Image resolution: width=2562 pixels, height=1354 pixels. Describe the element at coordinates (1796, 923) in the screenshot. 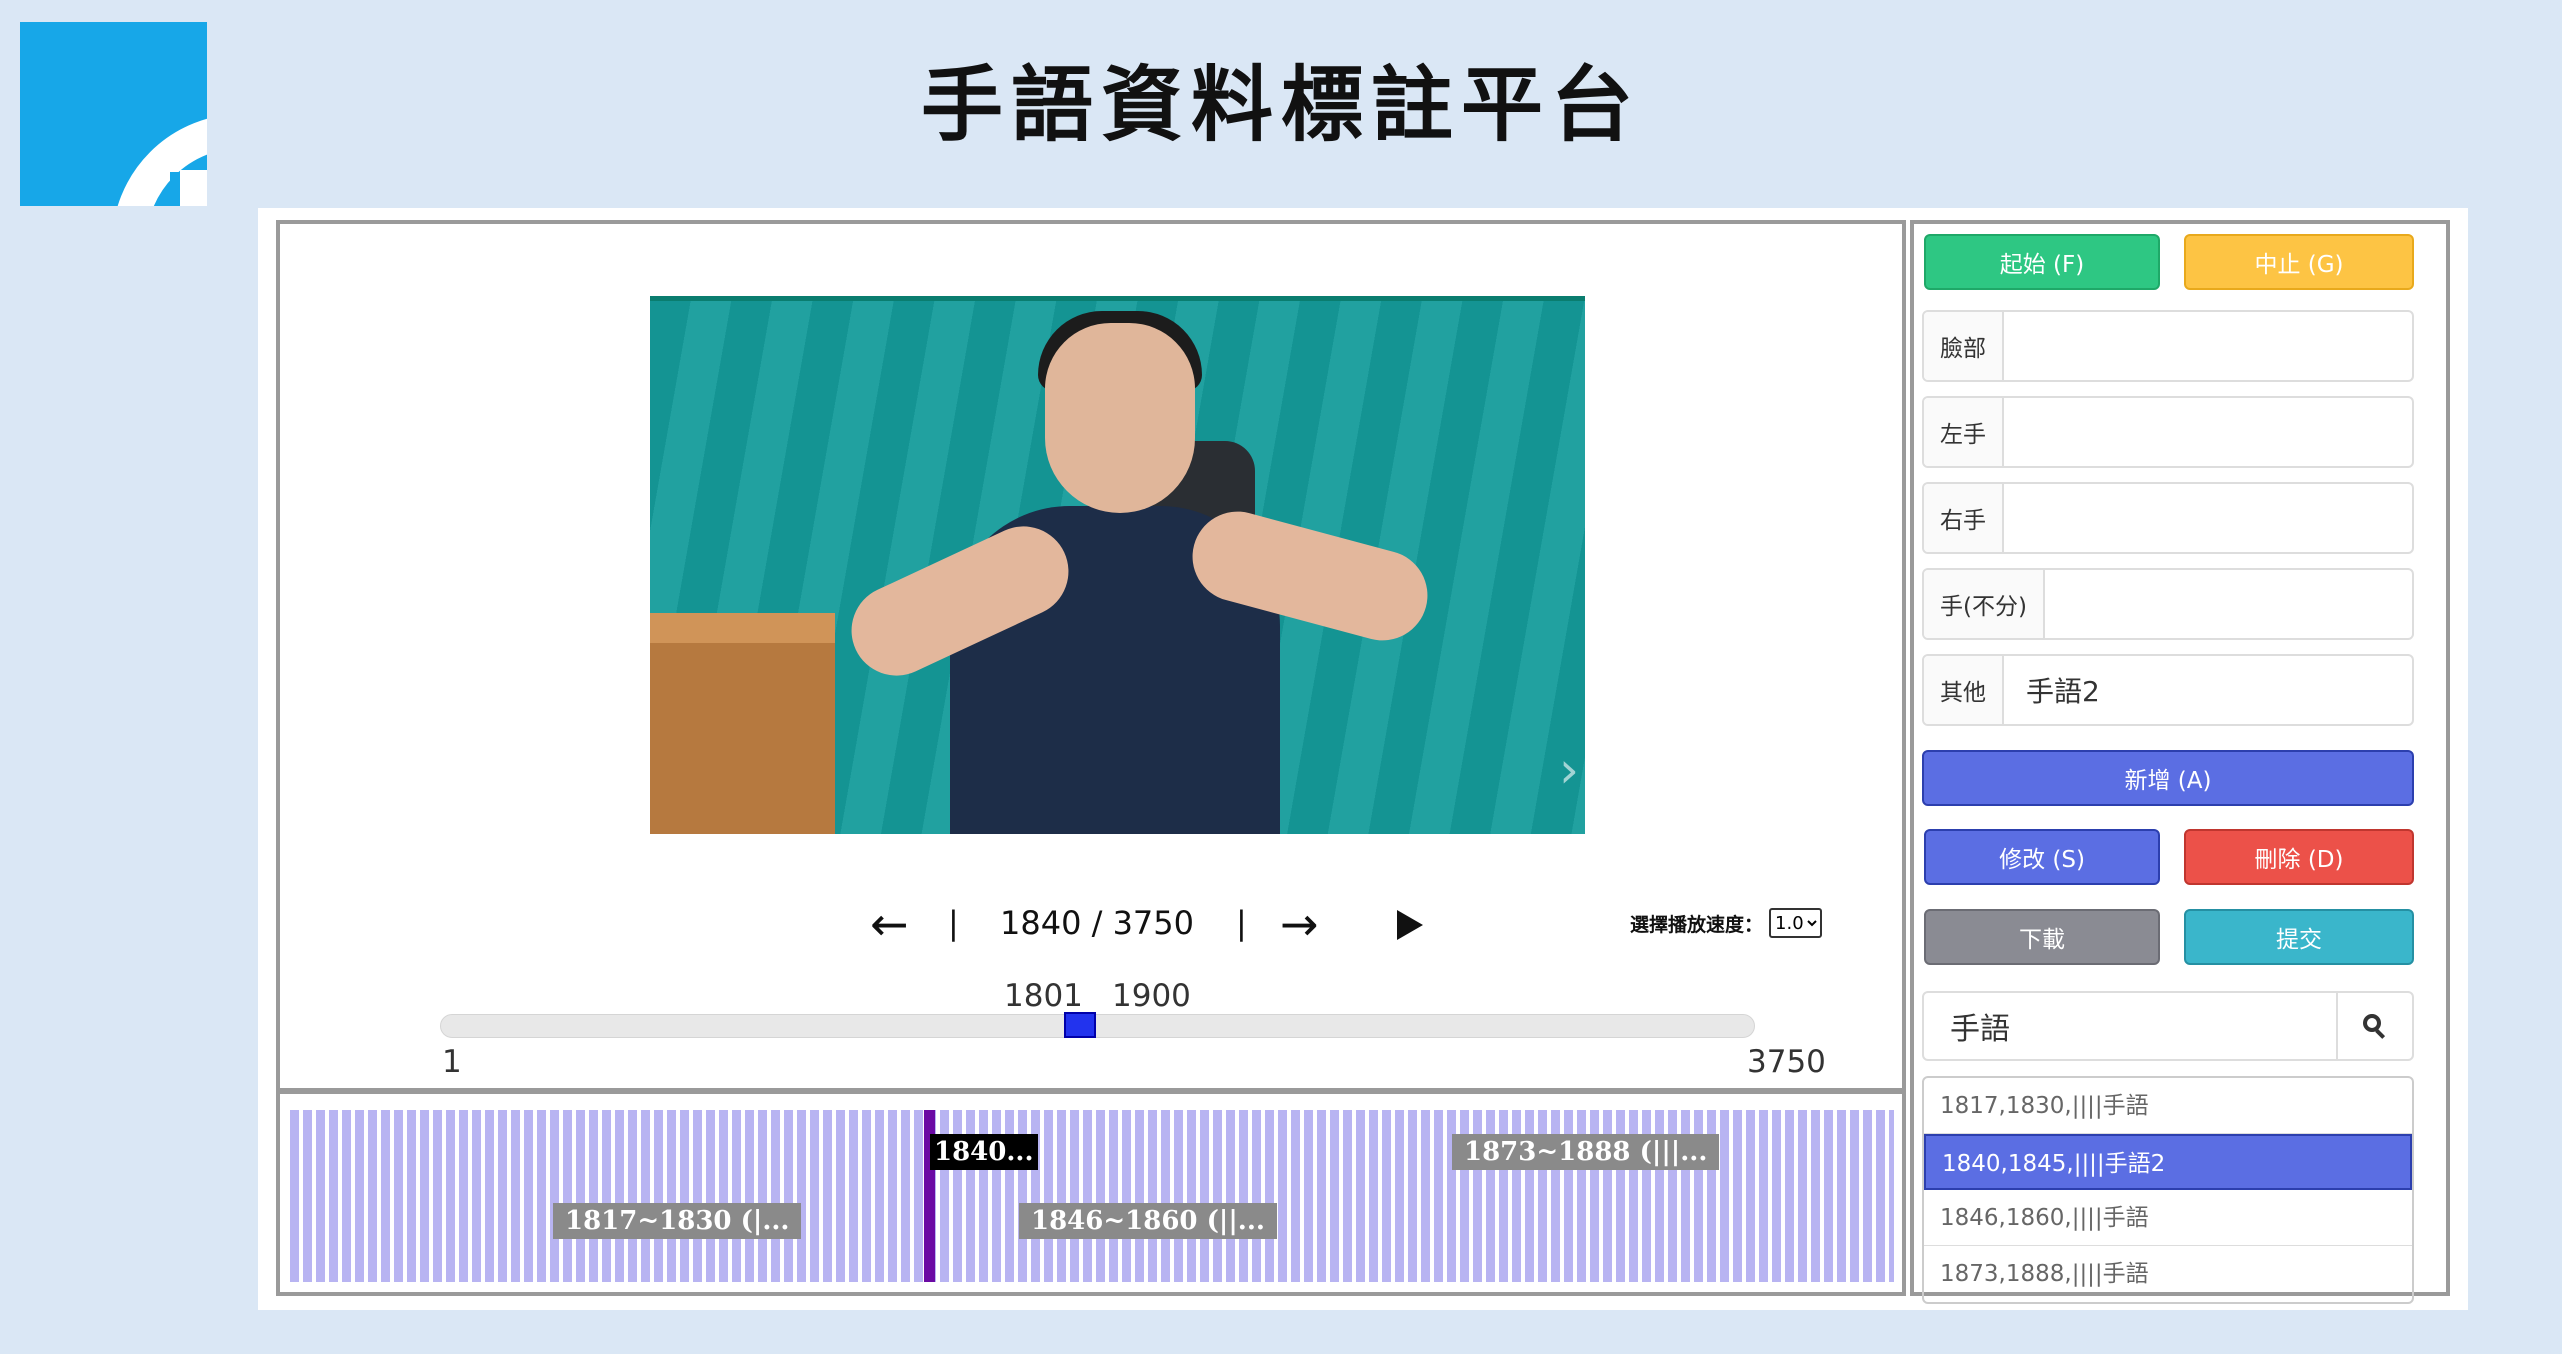

I see `speed-select: 1.0` at that location.